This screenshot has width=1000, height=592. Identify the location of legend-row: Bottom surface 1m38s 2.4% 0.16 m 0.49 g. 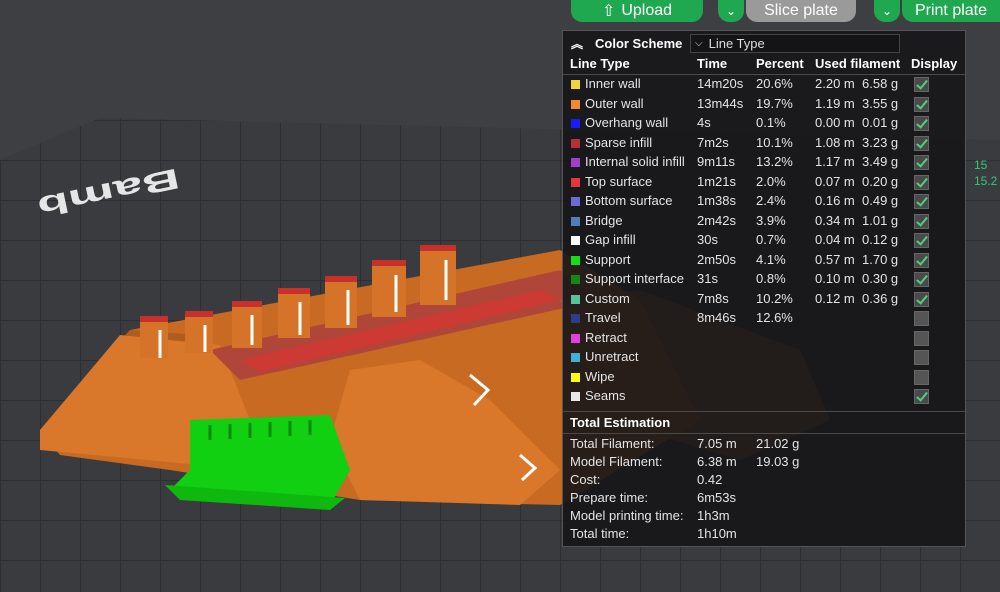
(765, 203).